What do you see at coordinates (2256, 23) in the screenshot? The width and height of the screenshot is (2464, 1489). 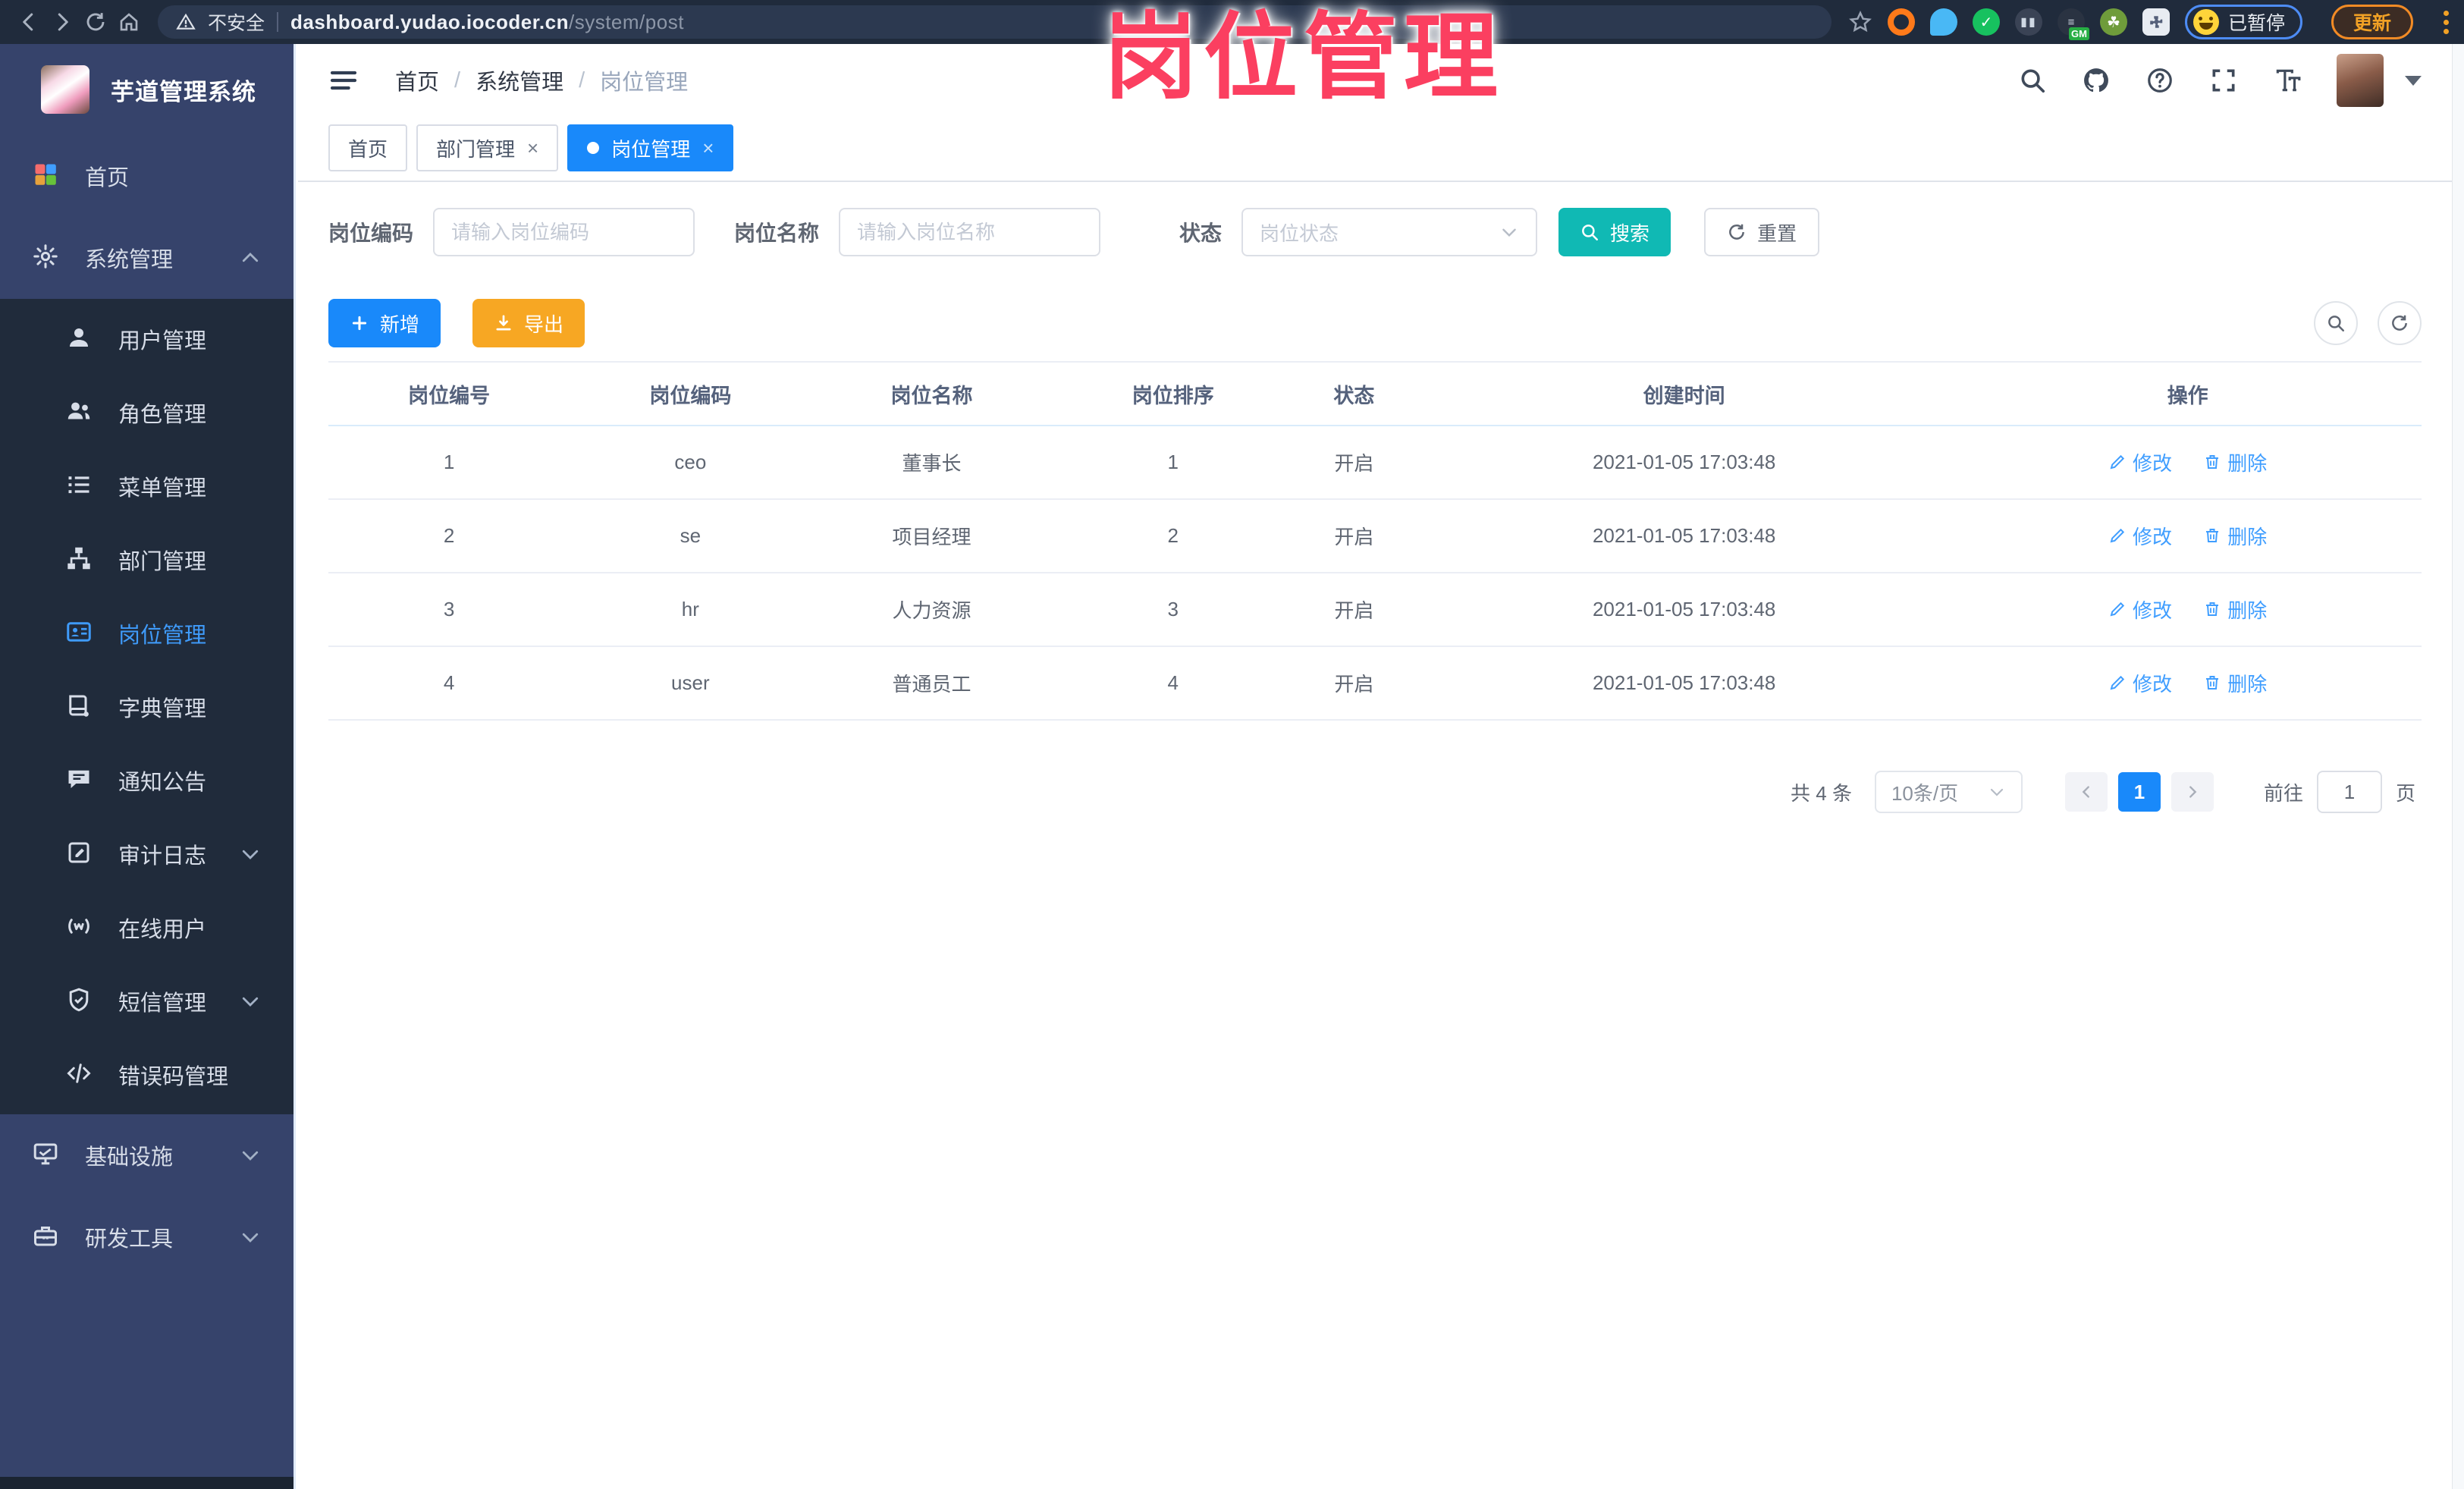 I see `paused-badge-label: 已暂停` at bounding box center [2256, 23].